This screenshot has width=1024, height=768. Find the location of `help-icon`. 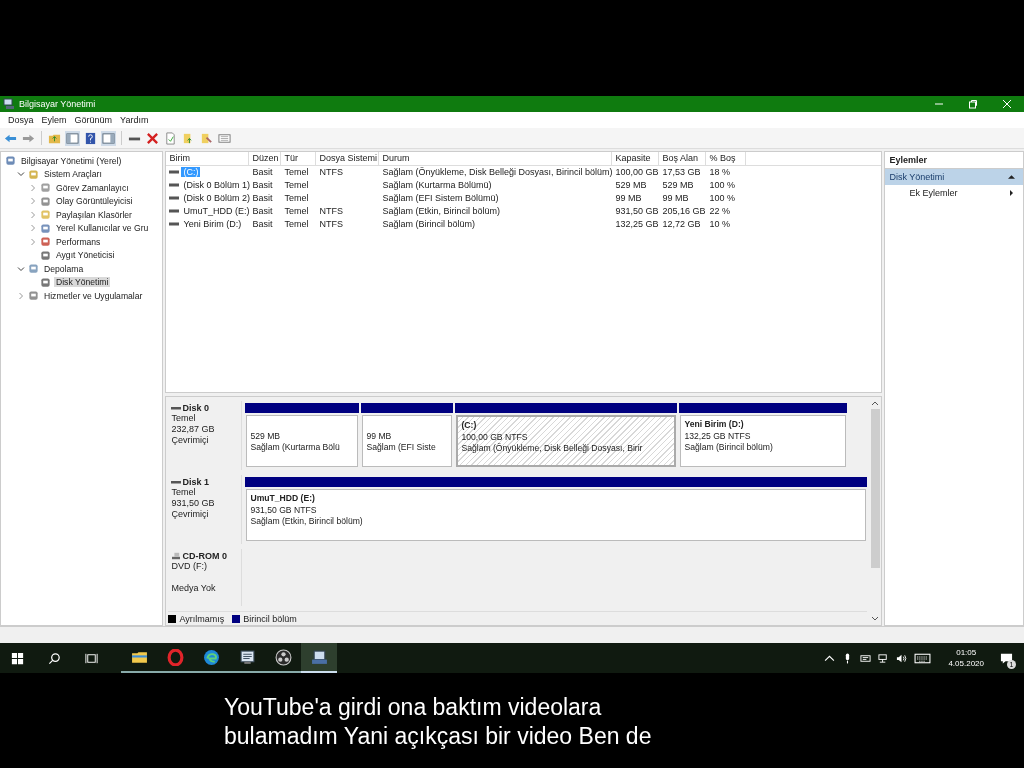

help-icon is located at coordinates (90, 138).